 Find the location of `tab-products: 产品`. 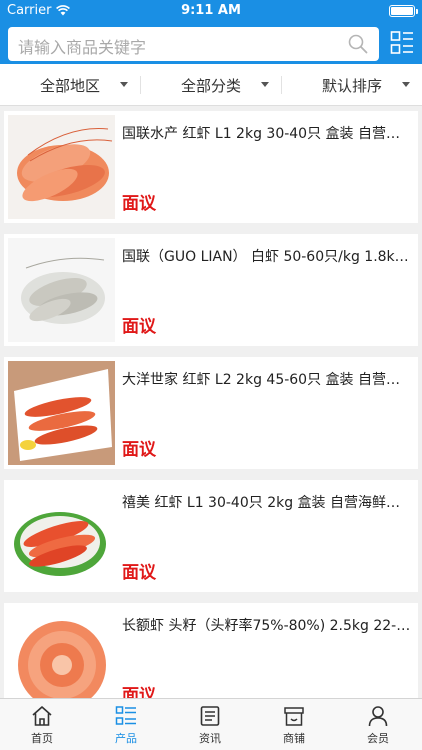

tab-products: 产品 is located at coordinates (126, 724).